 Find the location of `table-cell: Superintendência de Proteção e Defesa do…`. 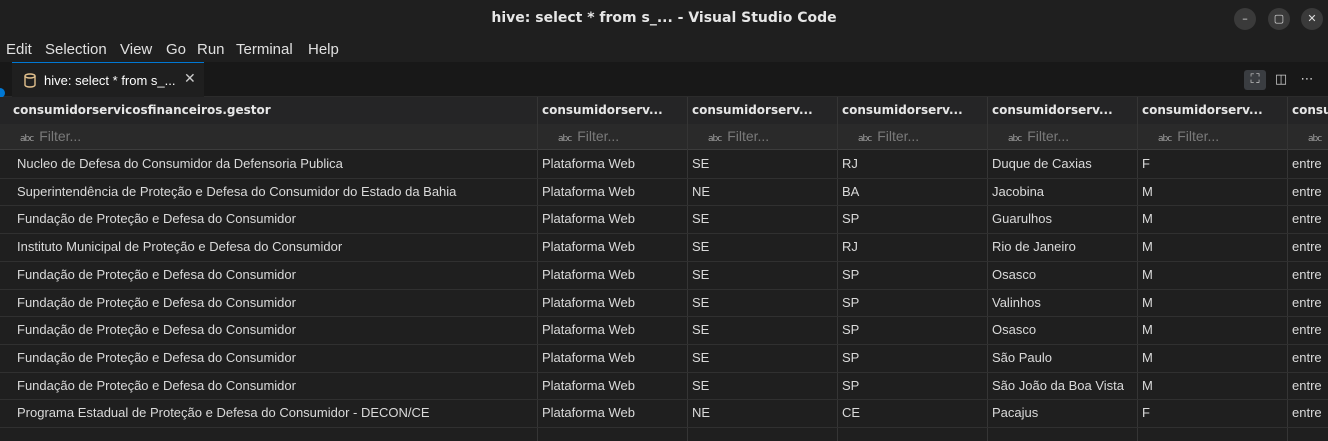

table-cell: Superintendência de Proteção e Defesa do… is located at coordinates (276, 191).